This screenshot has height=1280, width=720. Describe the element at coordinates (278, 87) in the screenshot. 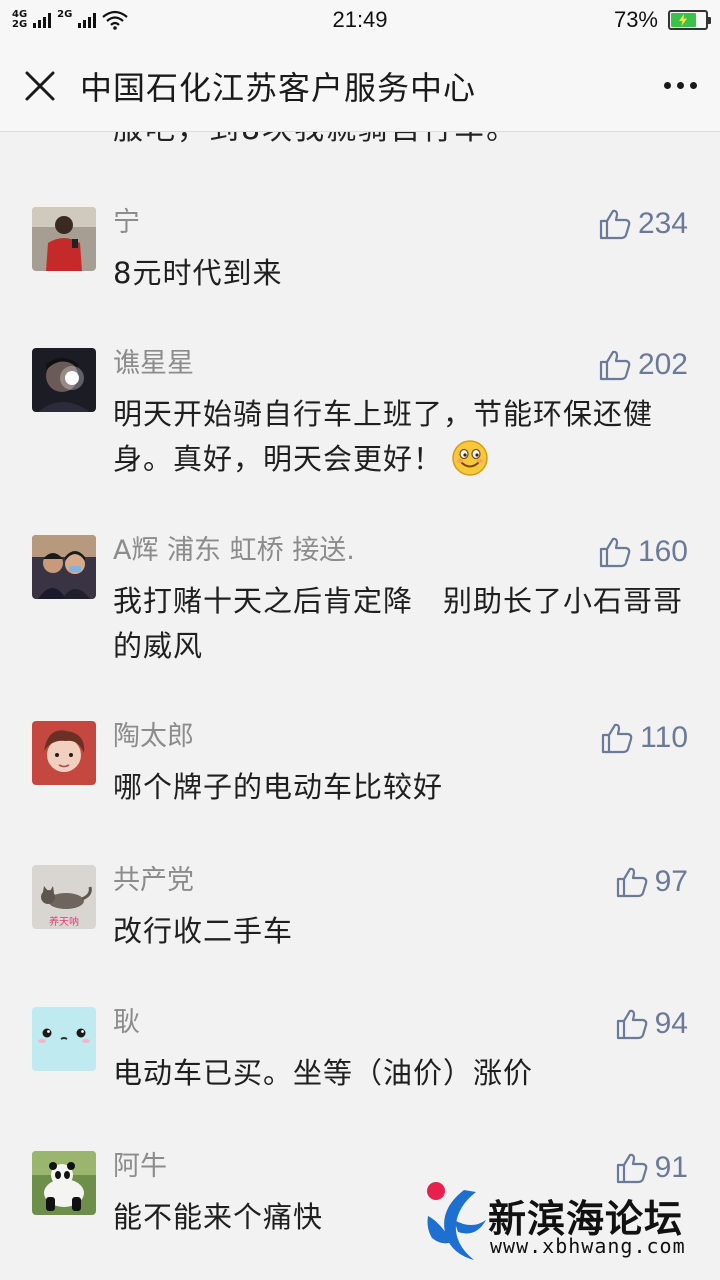

I see `page-title: 中国石化江苏客户服务中心` at that location.